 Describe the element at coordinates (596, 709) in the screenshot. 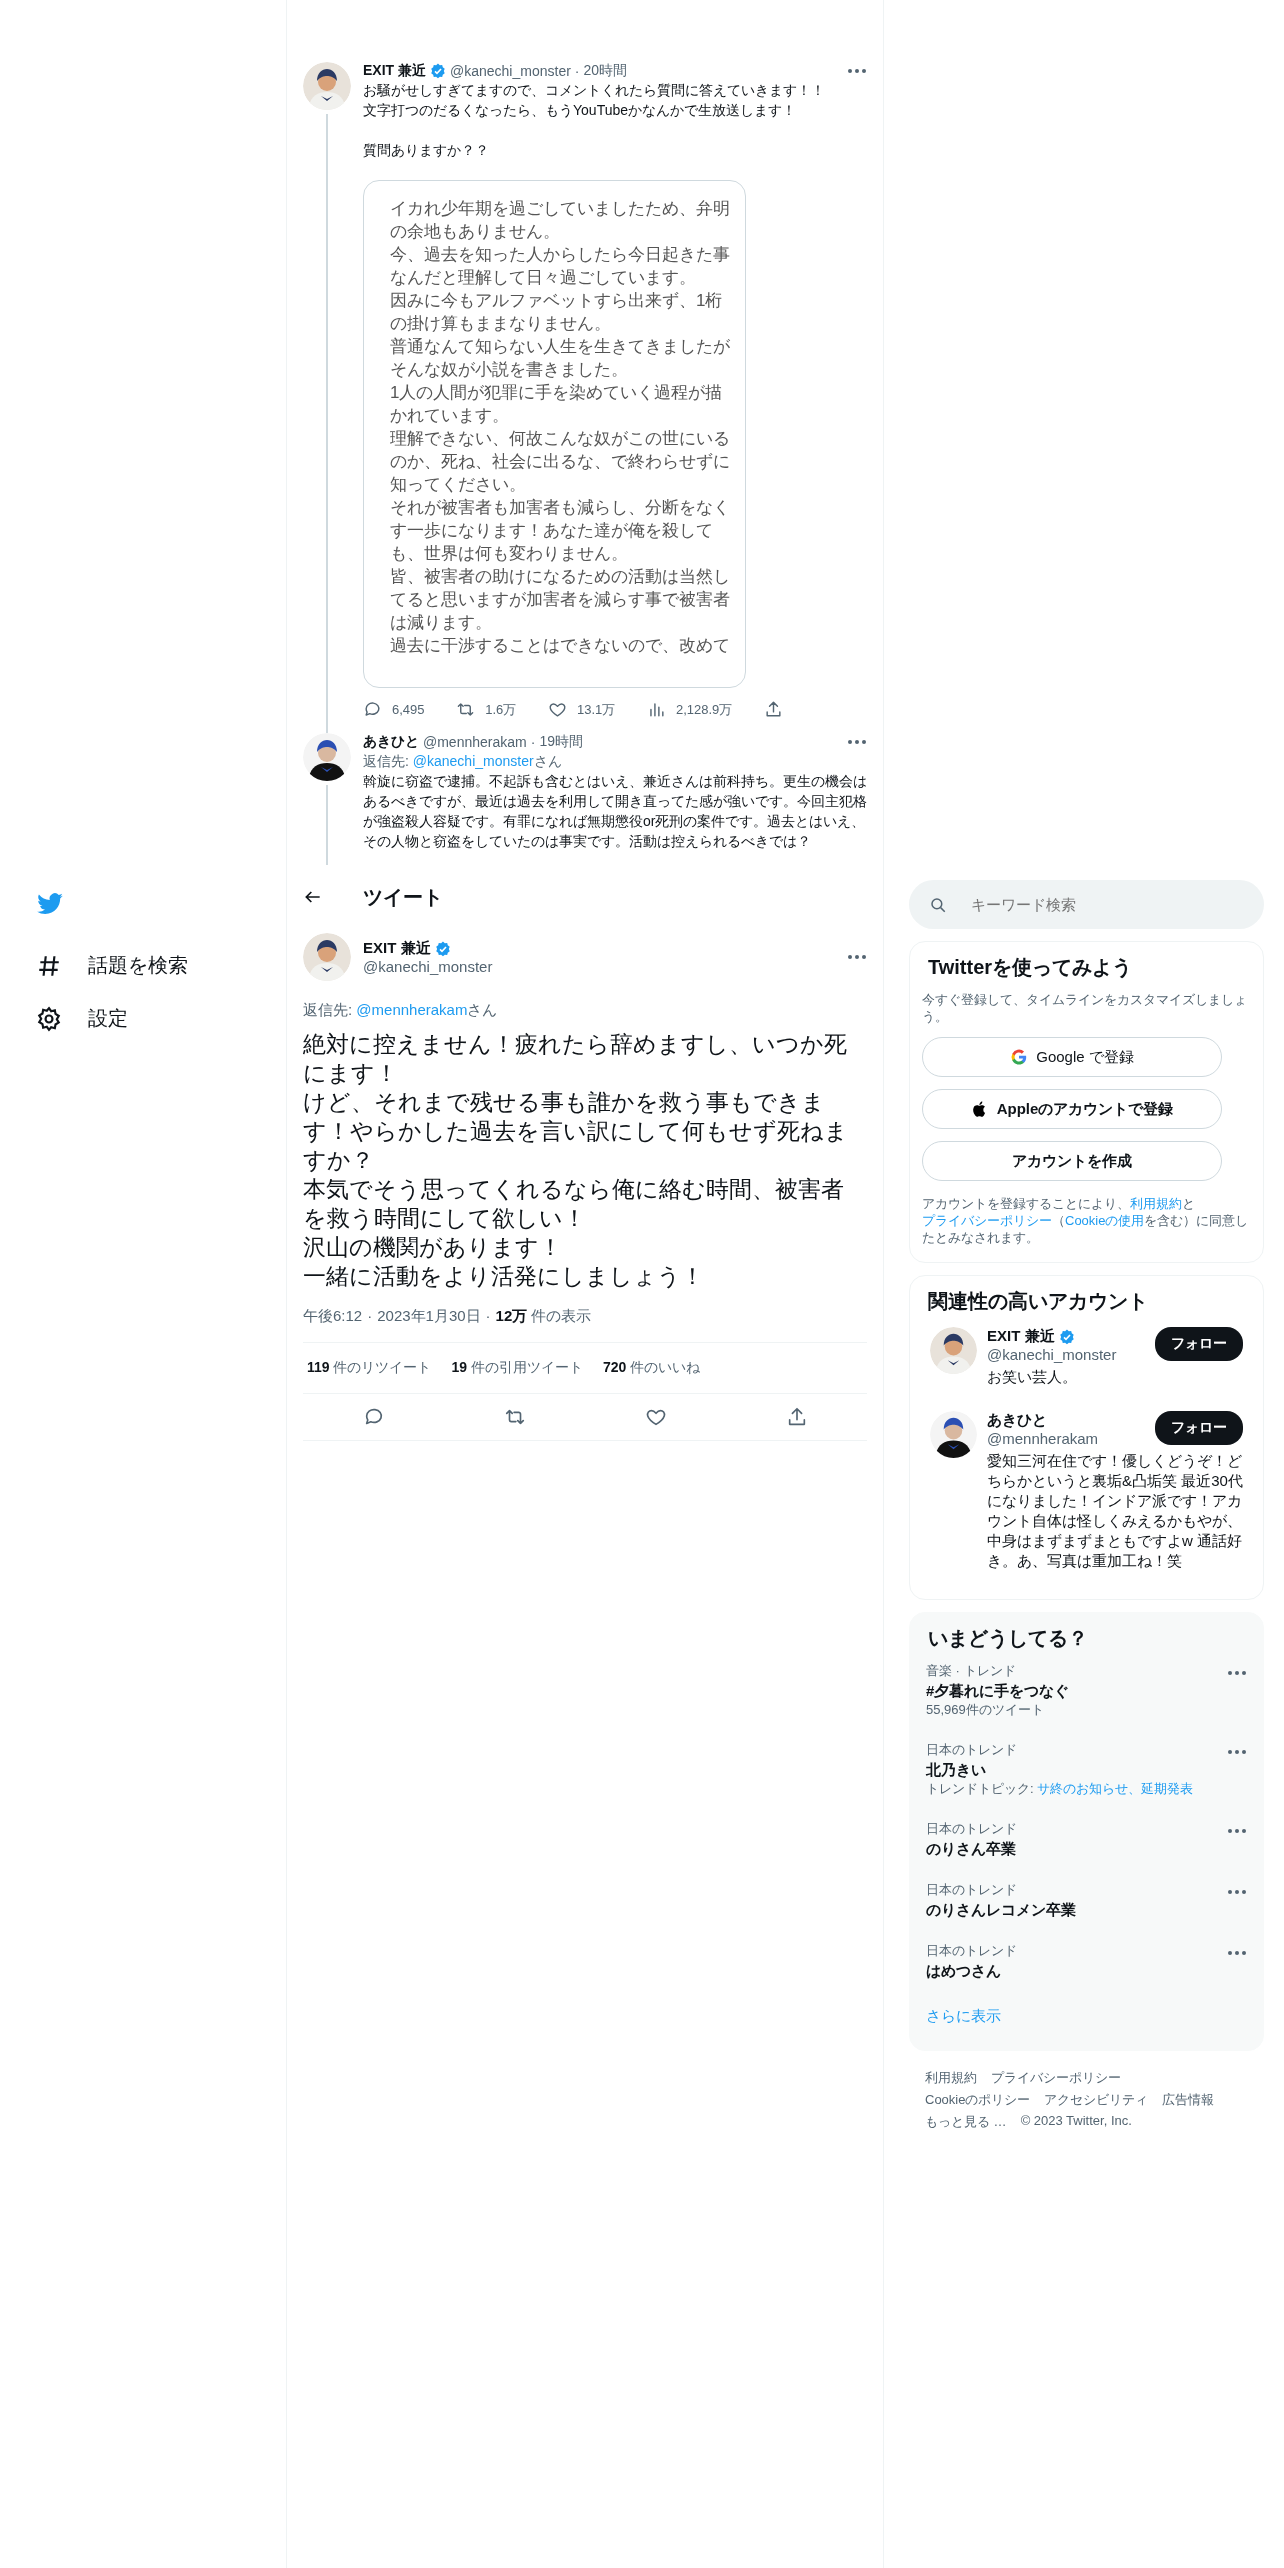

I see `action-count: 13.1万` at that location.